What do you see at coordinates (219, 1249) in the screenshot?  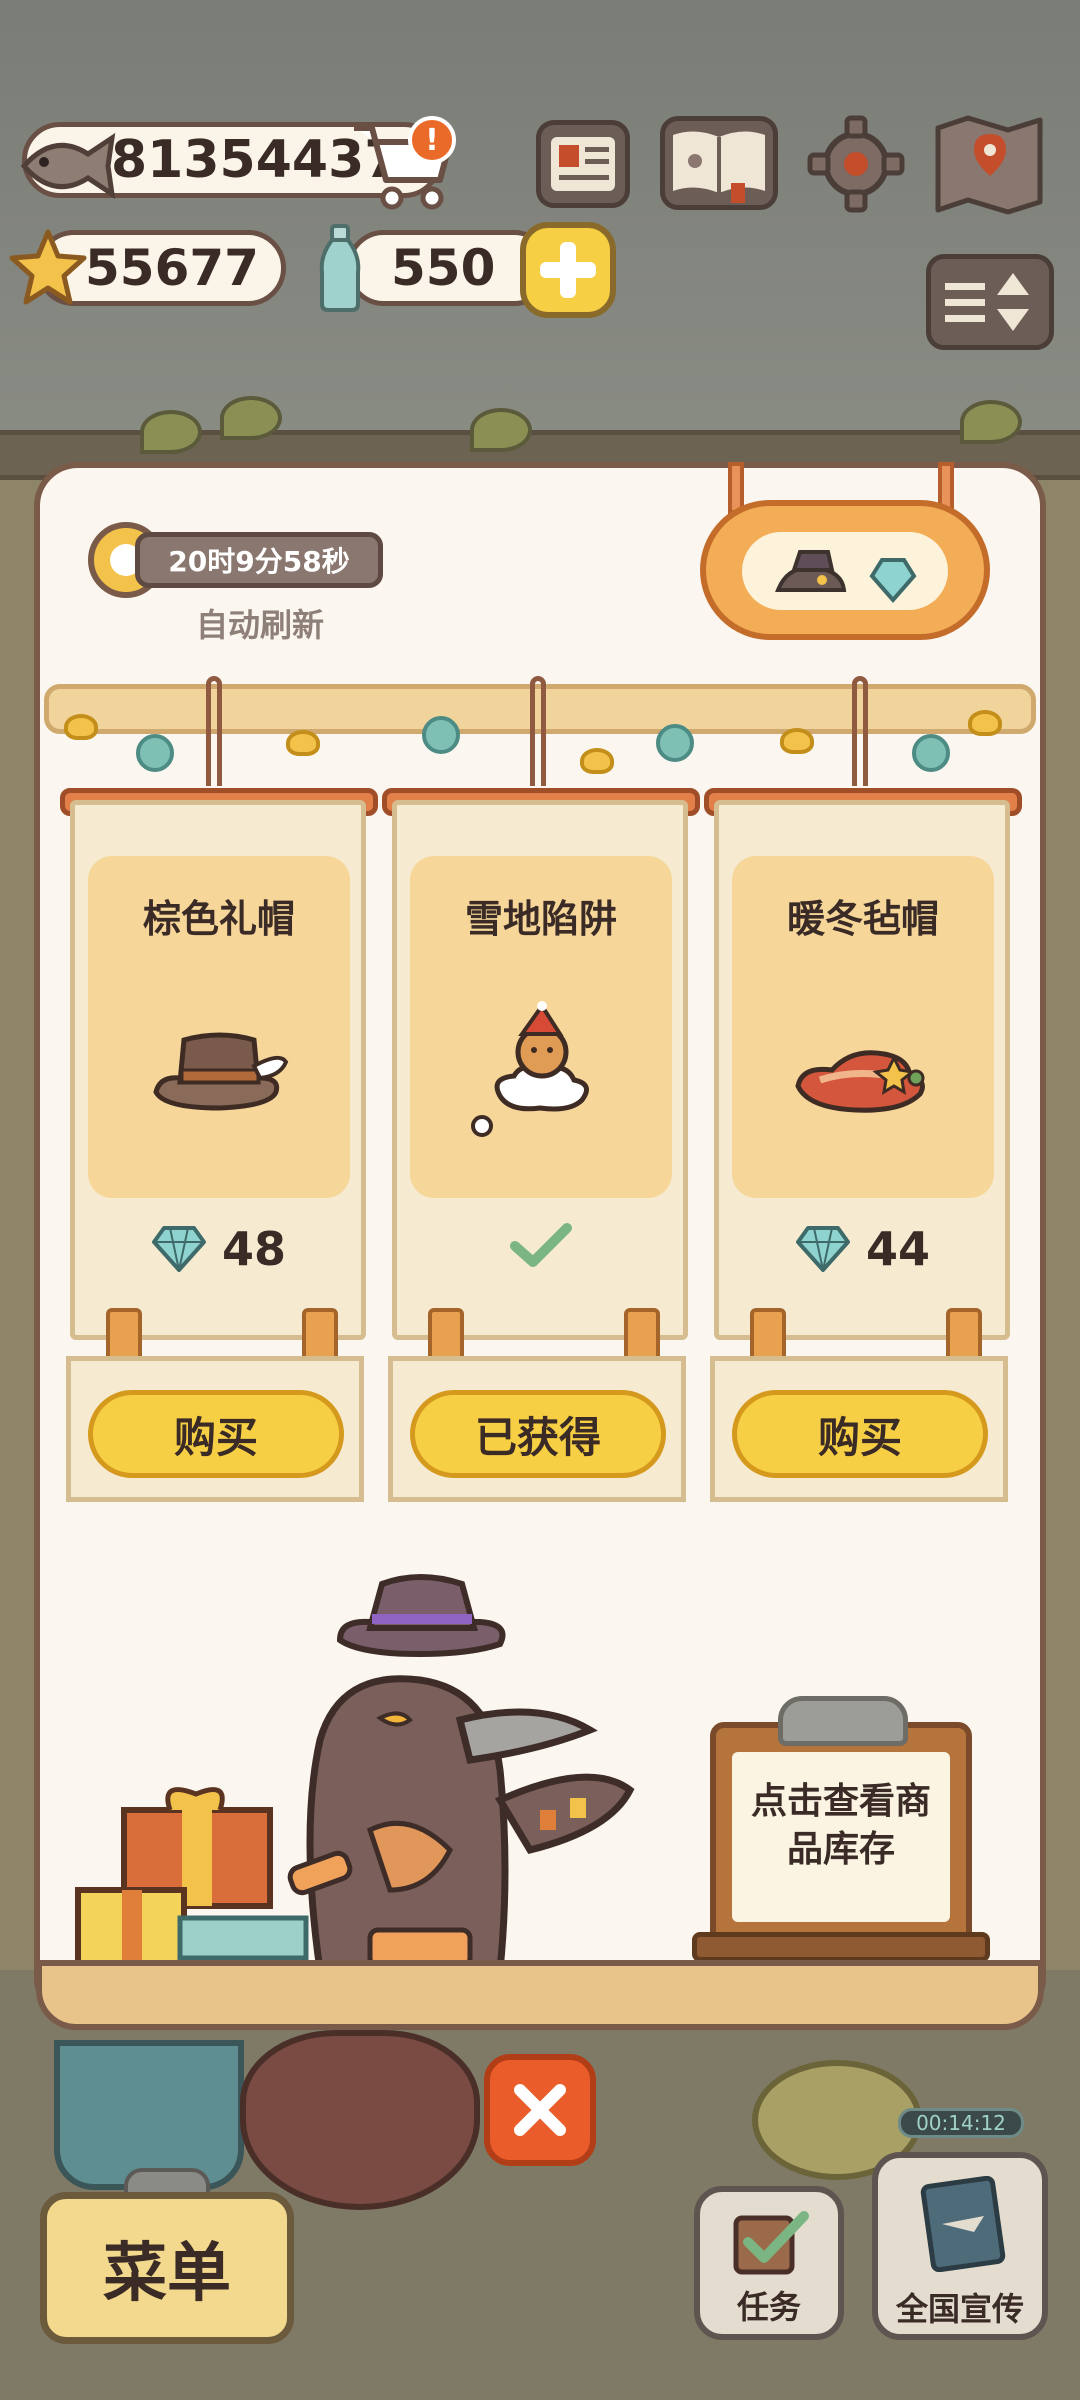 I see `item-price-1: 48` at bounding box center [219, 1249].